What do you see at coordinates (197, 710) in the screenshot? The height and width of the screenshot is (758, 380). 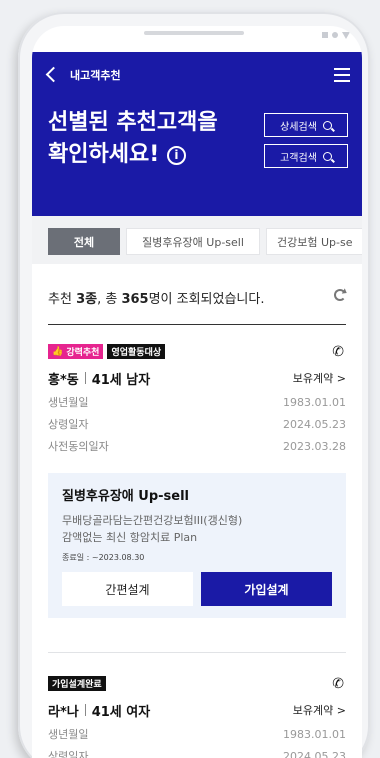 I see `customer-name-row: 라*나 41세 여자 보유계약 >` at bounding box center [197, 710].